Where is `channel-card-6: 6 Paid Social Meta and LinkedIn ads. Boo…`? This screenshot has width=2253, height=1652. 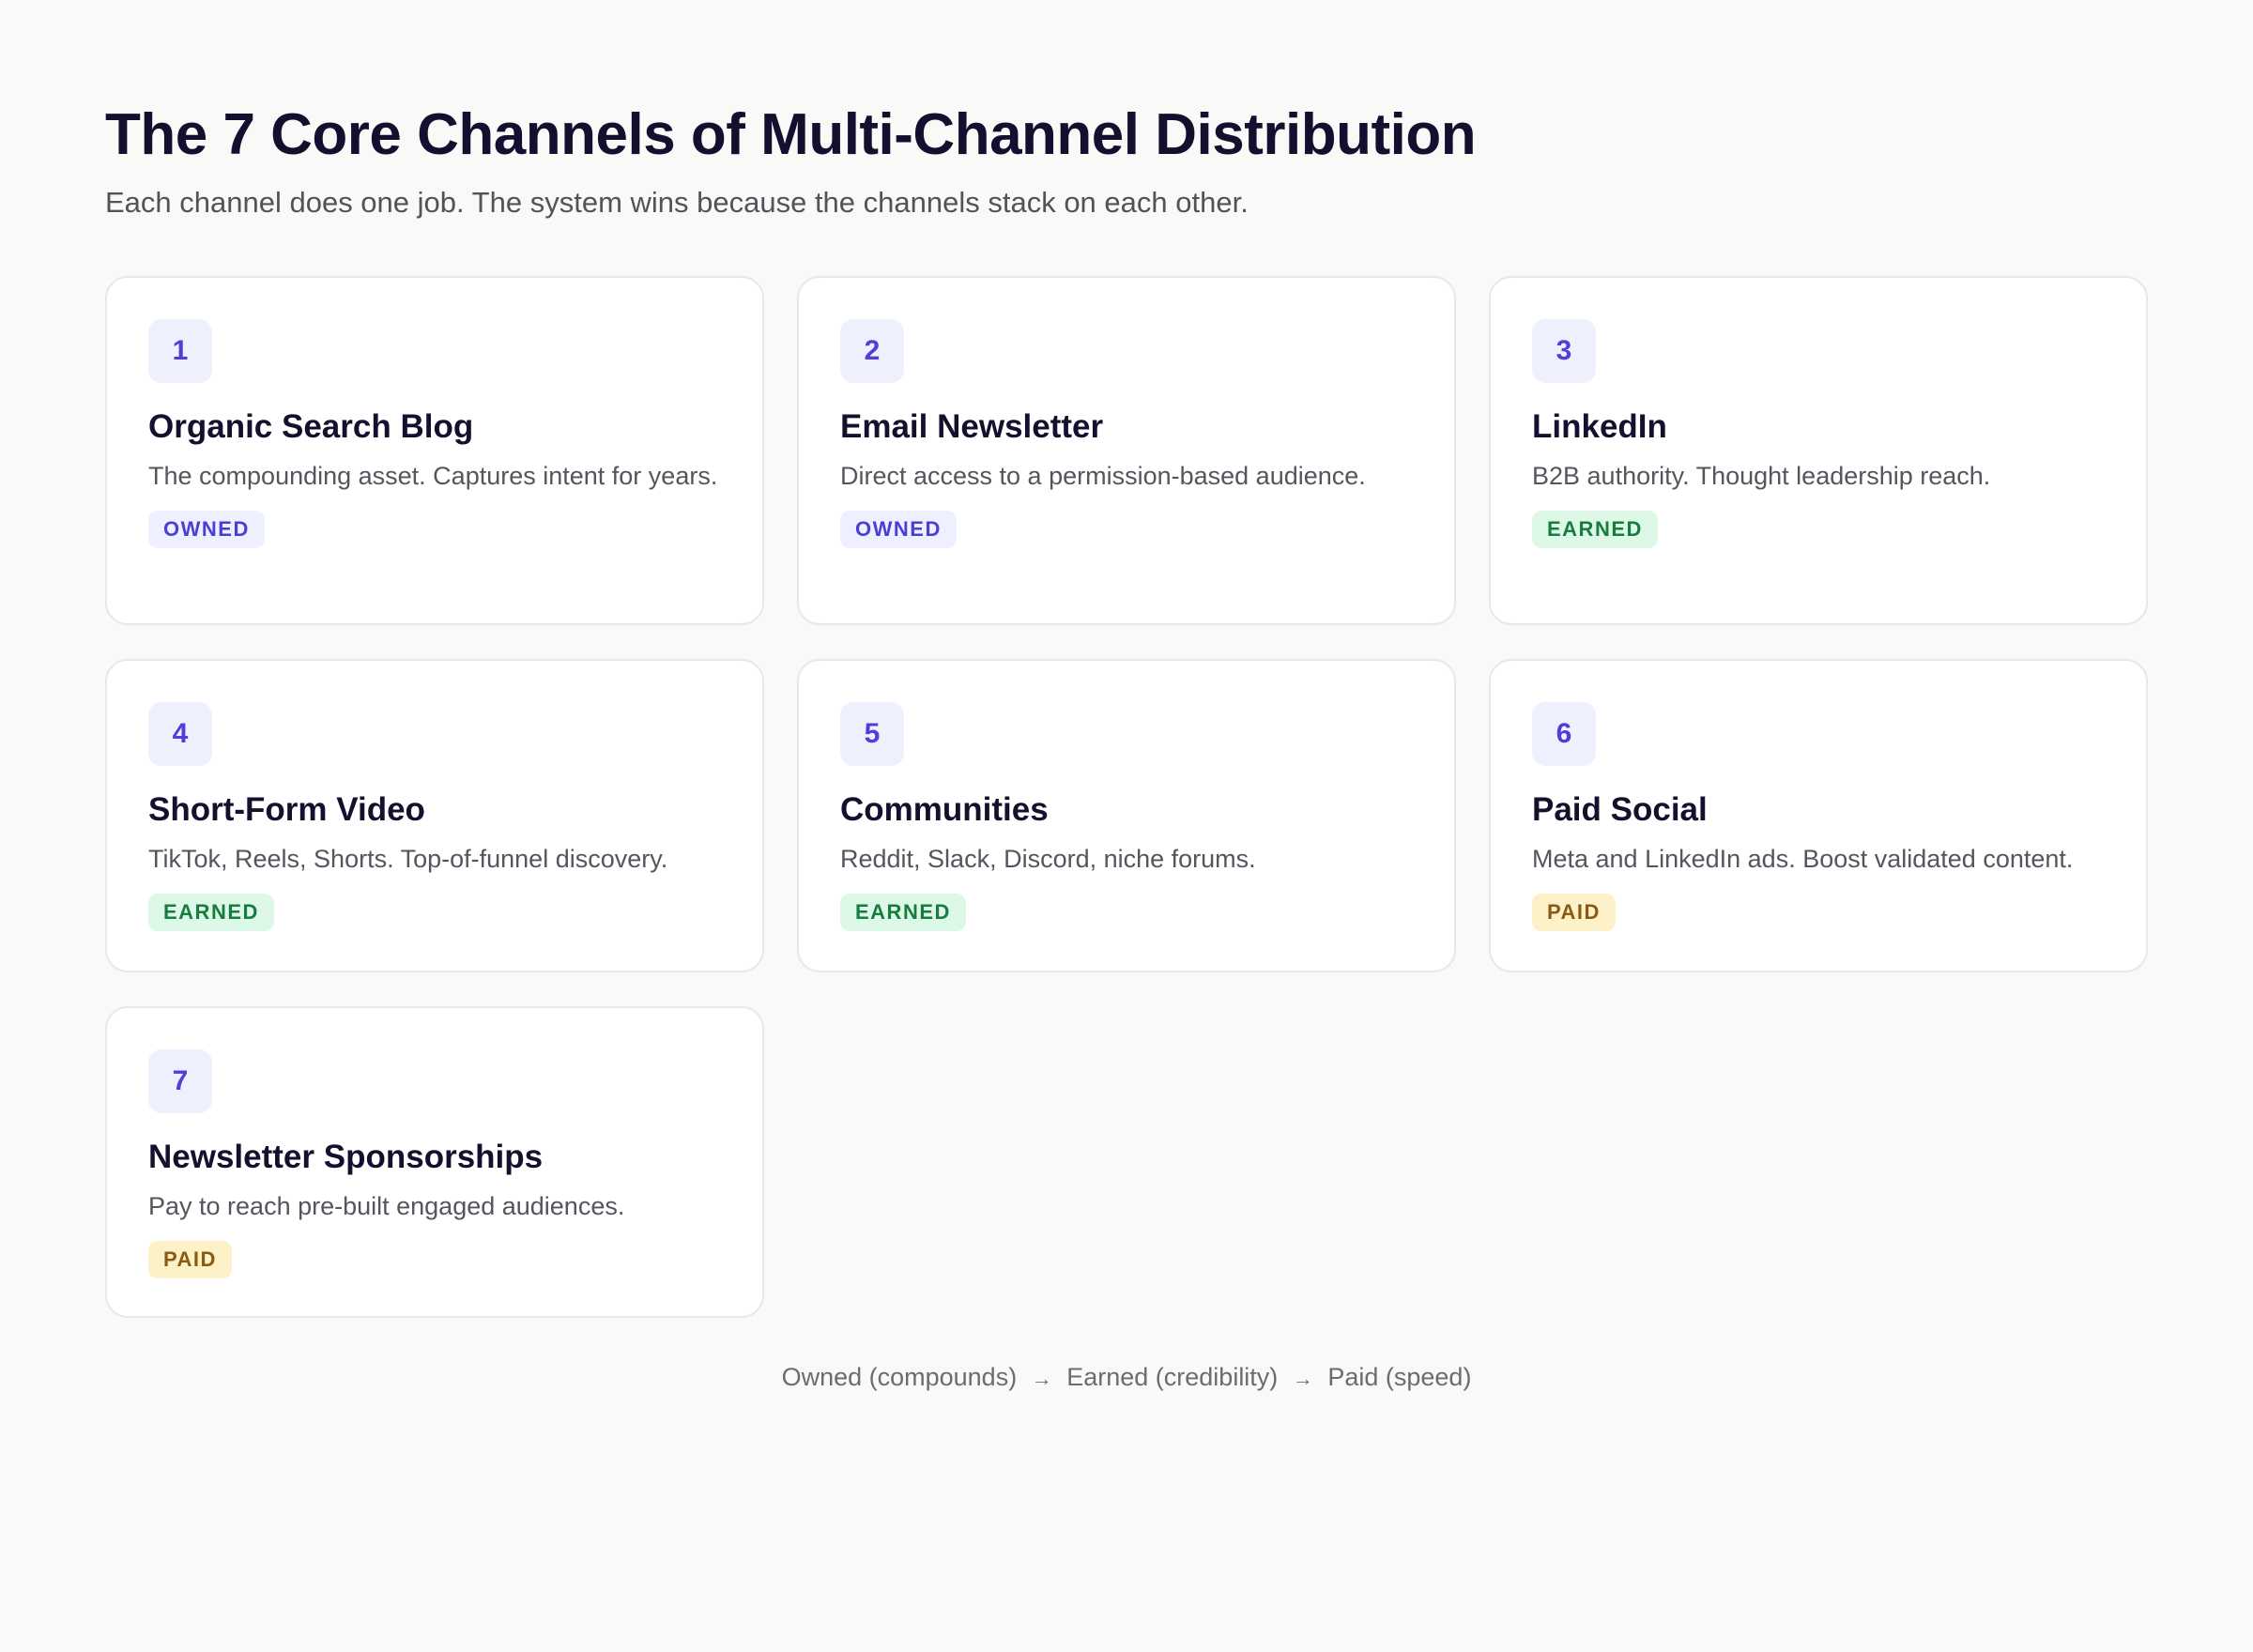
channel-card-6: 6 Paid Social Meta and LinkedIn ads. Boo… is located at coordinates (1818, 815).